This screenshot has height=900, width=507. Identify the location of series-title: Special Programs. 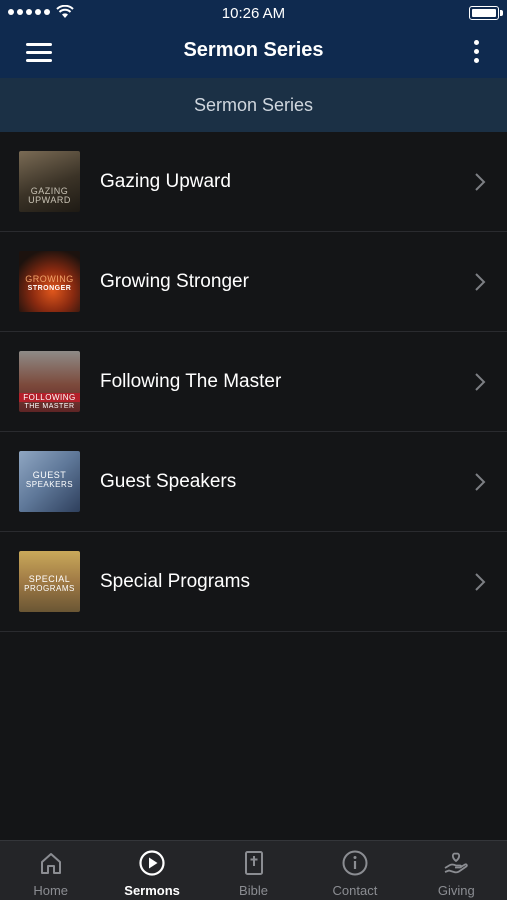
(175, 581).